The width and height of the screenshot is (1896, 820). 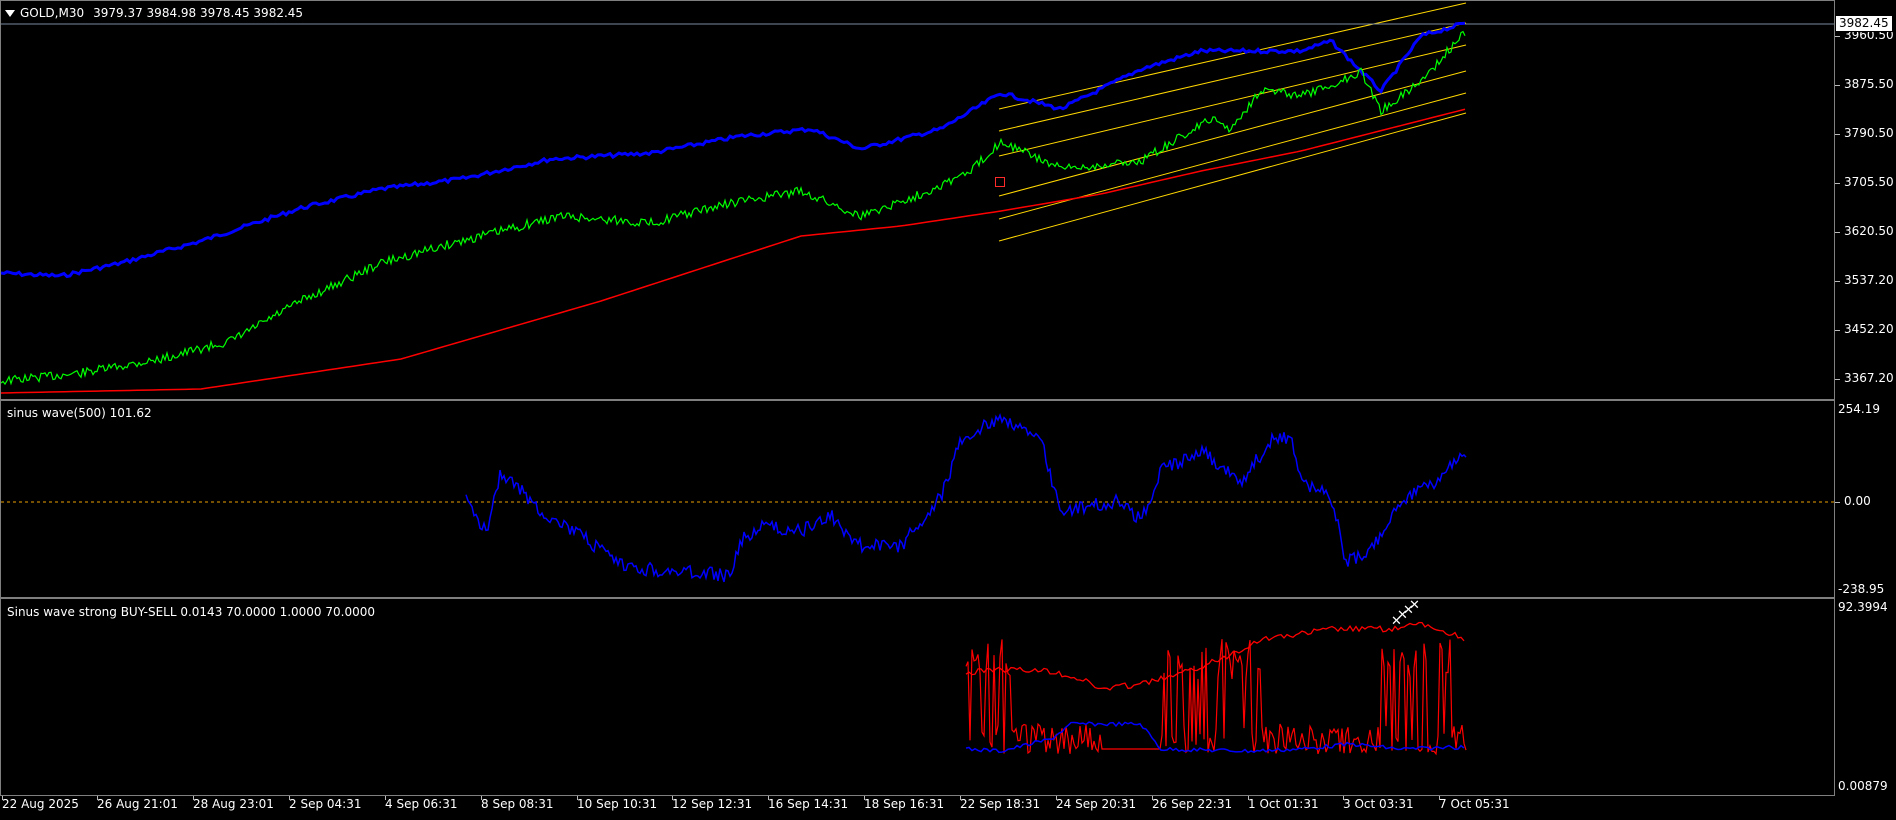 What do you see at coordinates (325, 804) in the screenshot?
I see `time-label: 2 Sep 04:31` at bounding box center [325, 804].